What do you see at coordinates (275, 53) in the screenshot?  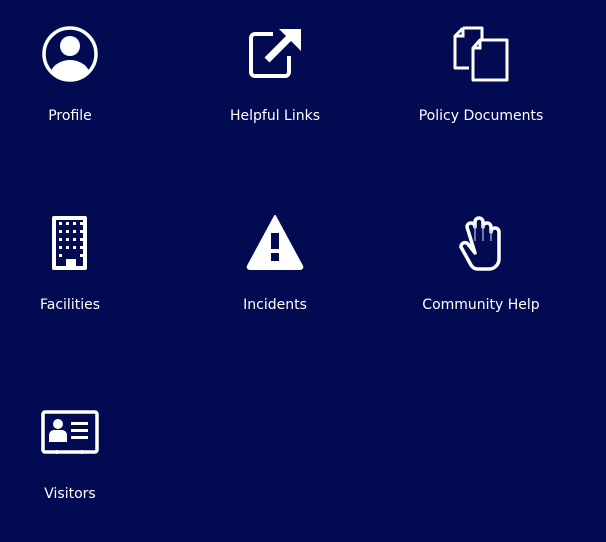 I see `external-link-icon` at bounding box center [275, 53].